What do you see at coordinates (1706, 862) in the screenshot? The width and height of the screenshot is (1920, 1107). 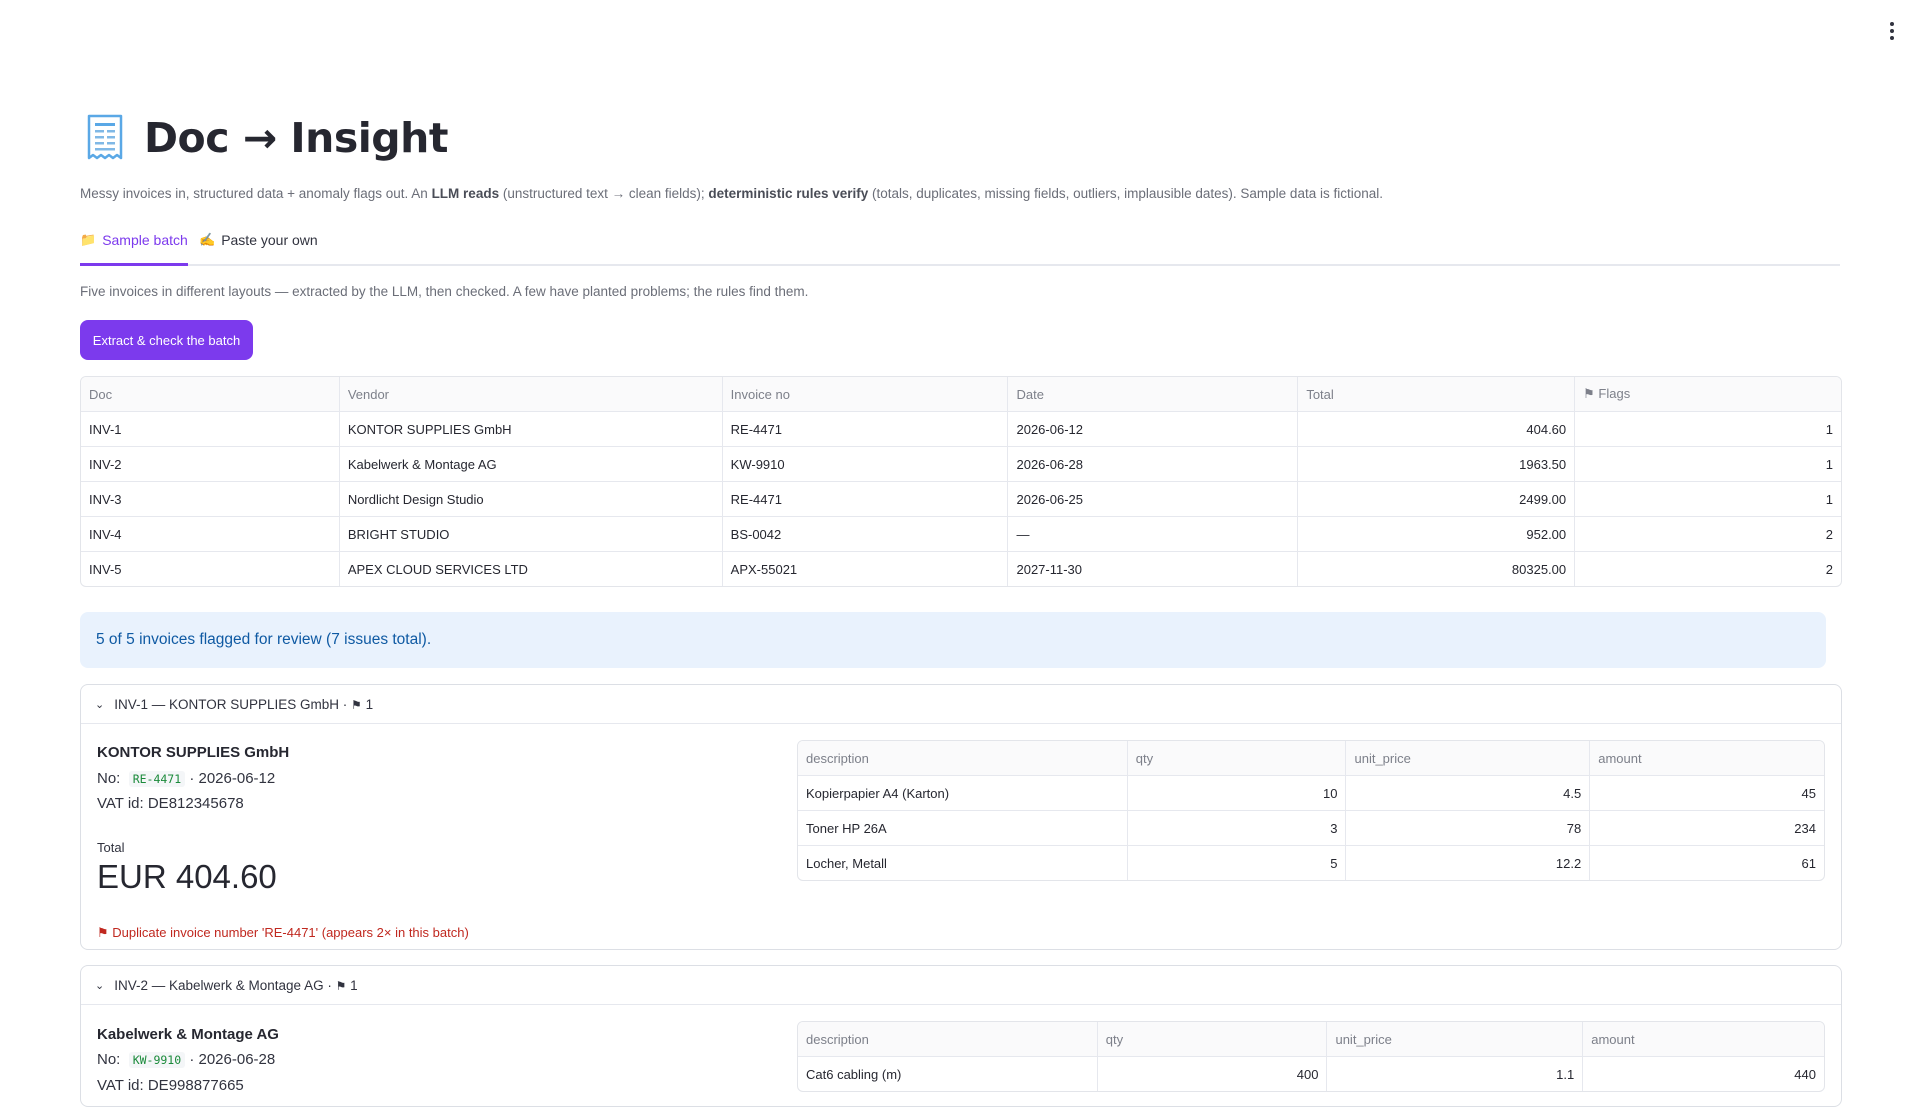 I see `table-cell: 61` at bounding box center [1706, 862].